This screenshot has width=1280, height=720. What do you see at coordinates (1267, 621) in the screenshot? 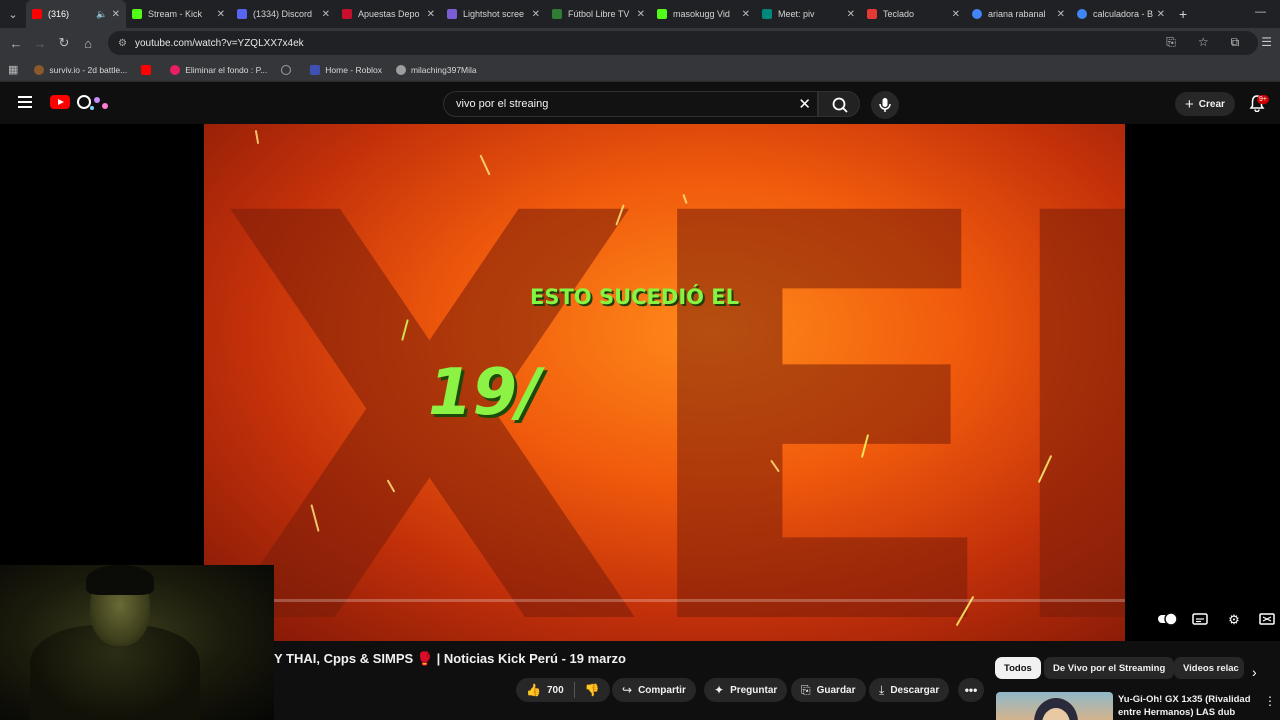
I see `miniplayer-icon` at bounding box center [1267, 621].